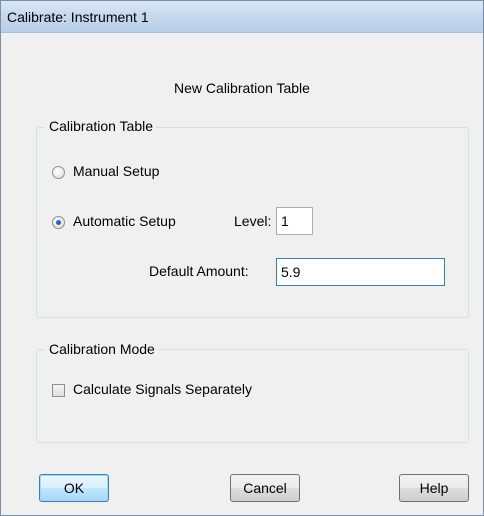  What do you see at coordinates (253, 221) in the screenshot?
I see `level-label: Level:` at bounding box center [253, 221].